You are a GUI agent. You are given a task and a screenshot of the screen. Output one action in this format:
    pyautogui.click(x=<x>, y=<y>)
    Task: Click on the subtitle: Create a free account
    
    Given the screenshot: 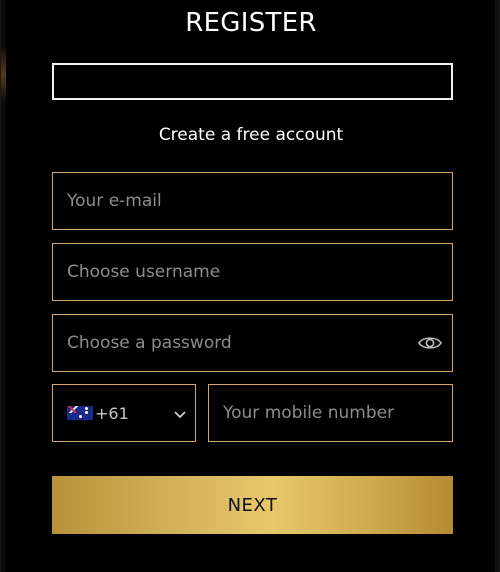 What is the action you would take?
    pyautogui.click(x=251, y=135)
    